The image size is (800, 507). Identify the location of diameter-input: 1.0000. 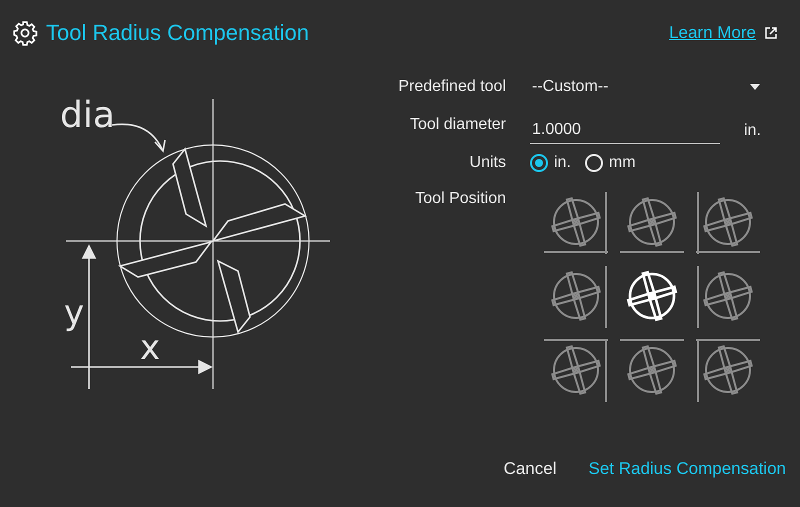
(625, 130).